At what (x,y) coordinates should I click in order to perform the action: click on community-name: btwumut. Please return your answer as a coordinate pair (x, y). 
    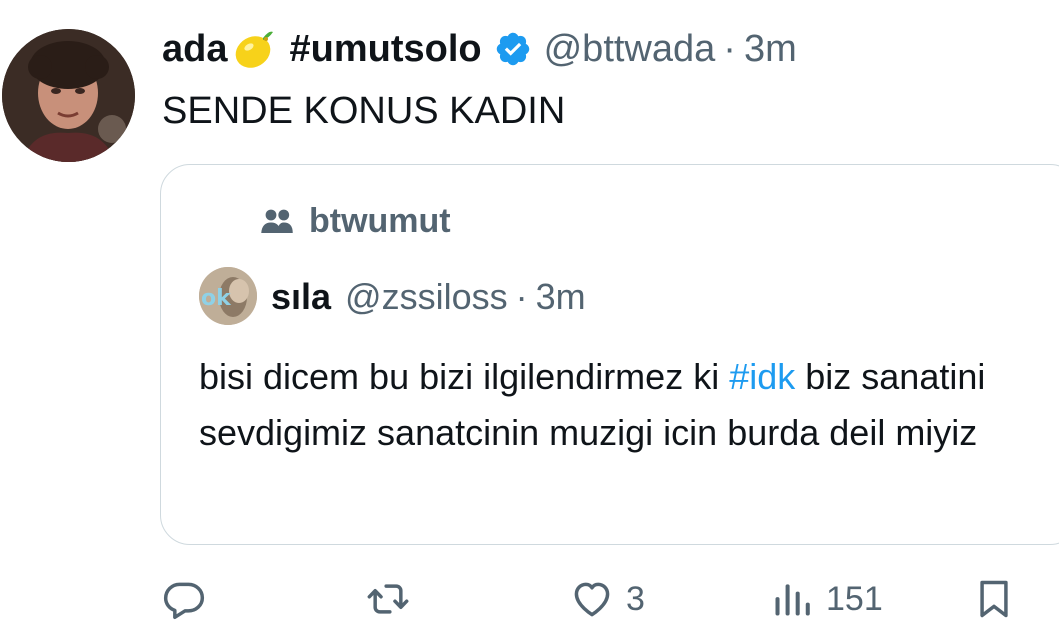
    Looking at the image, I should click on (380, 220).